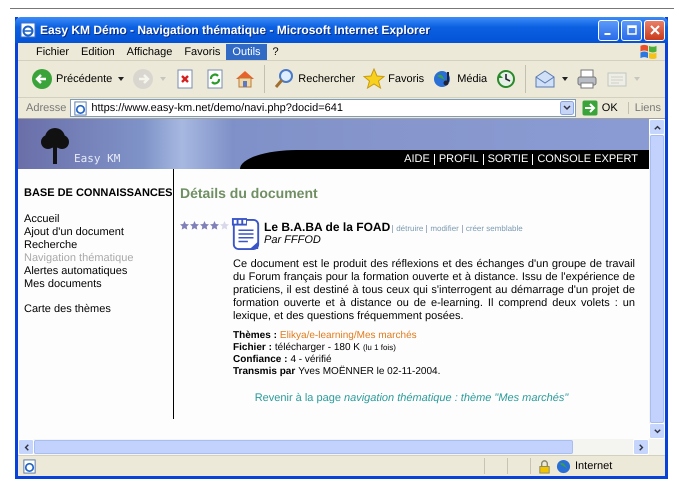 This screenshot has width=674, height=487. What do you see at coordinates (379, 348) in the screenshot?
I see `field-note: (lu 1 fois)` at bounding box center [379, 348].